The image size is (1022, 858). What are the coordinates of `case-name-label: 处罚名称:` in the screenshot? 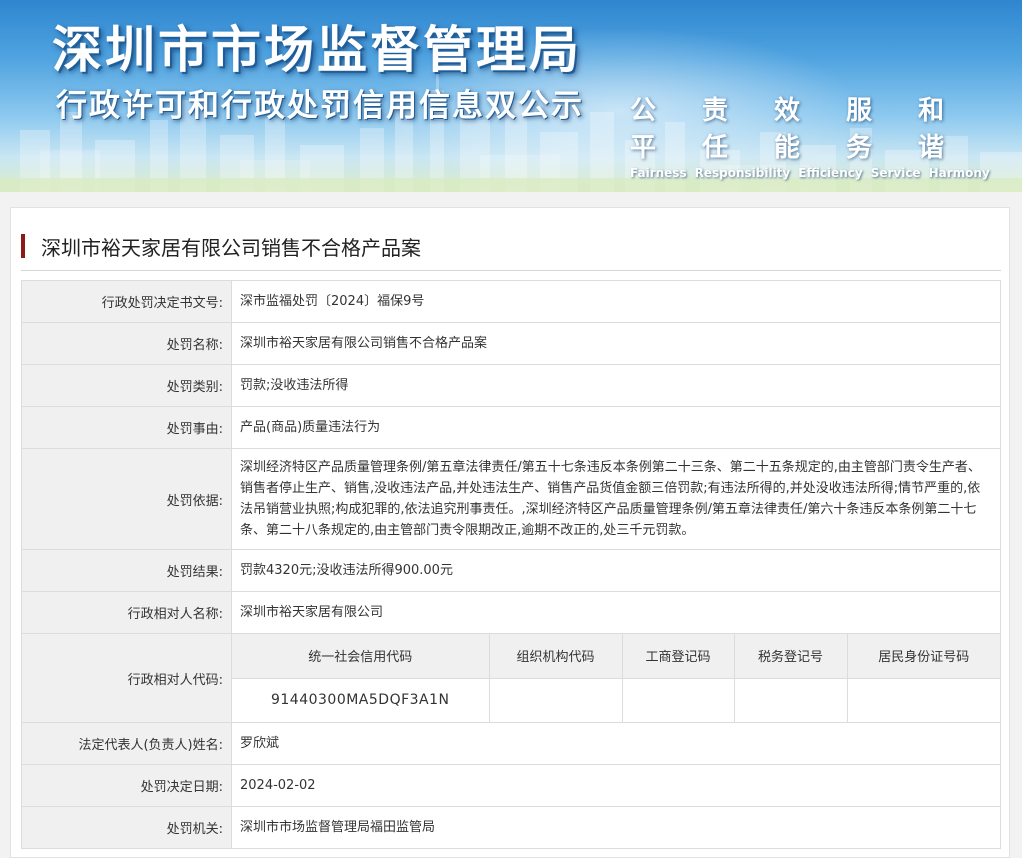 It's located at (126, 343).